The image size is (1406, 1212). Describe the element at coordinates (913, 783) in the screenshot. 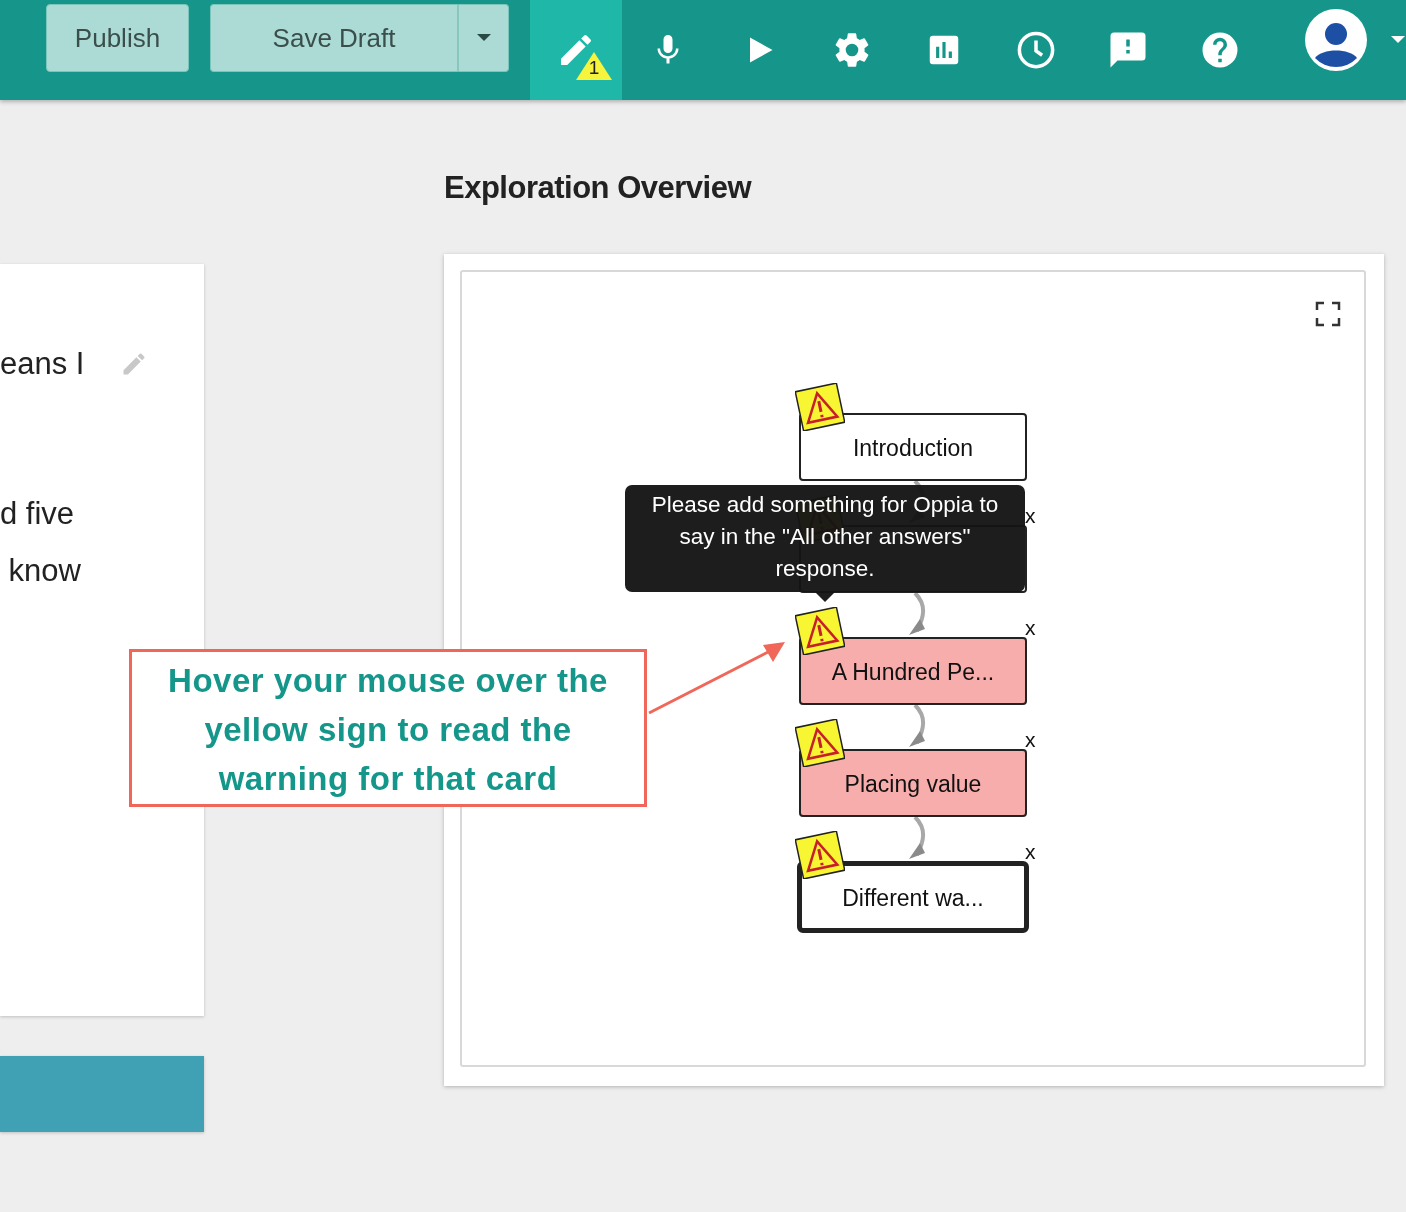

I see `state-node: Placing value` at that location.